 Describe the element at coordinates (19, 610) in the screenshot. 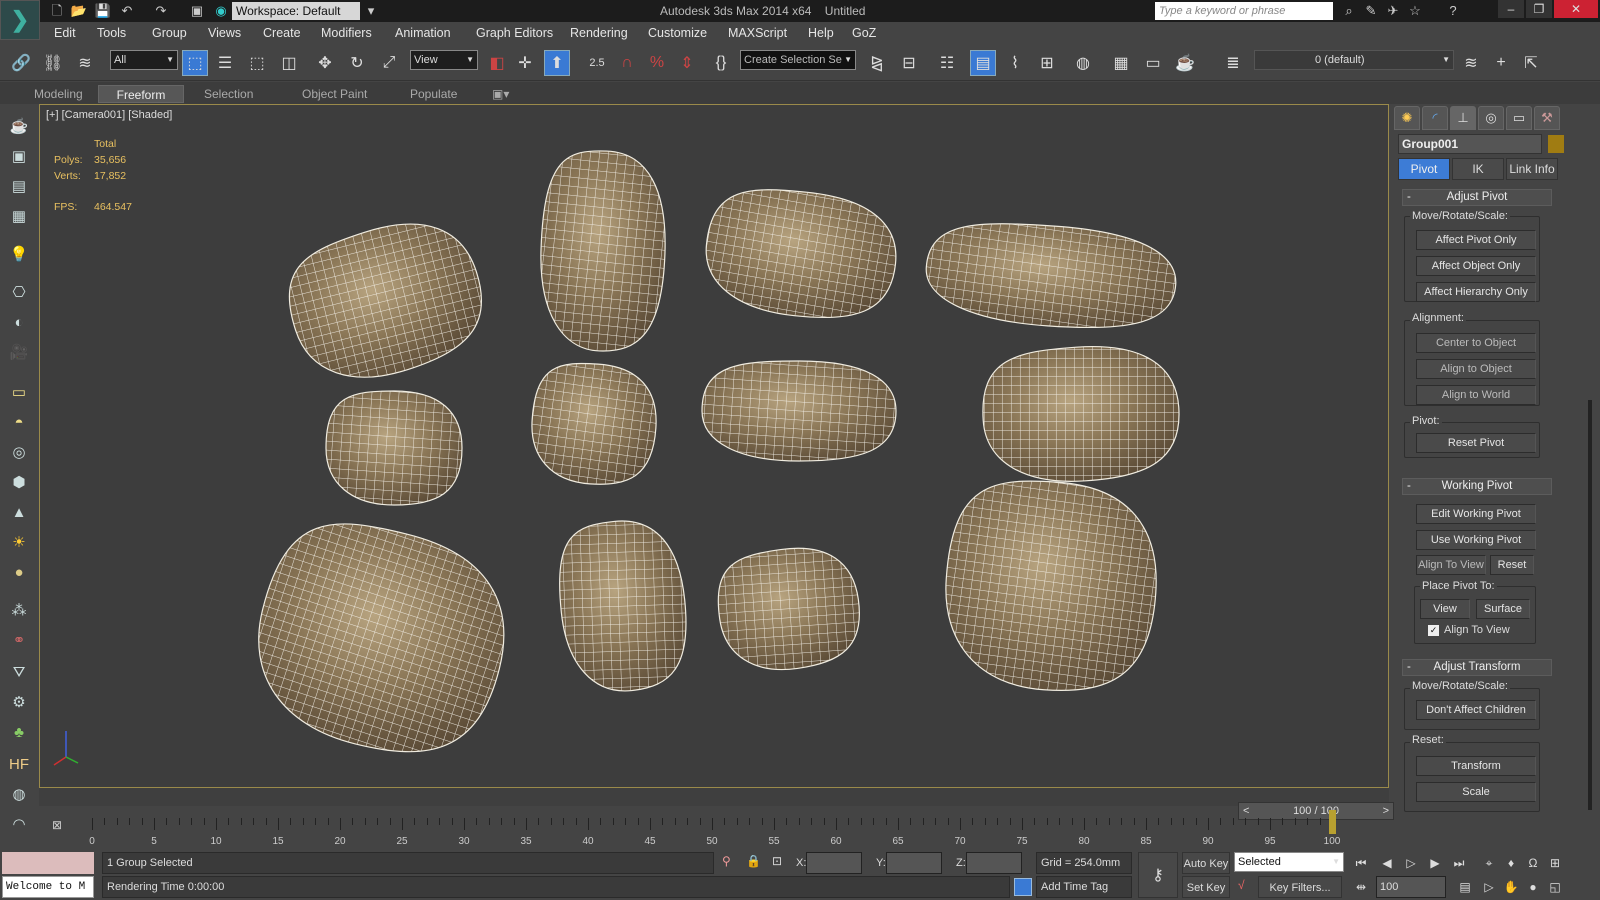

I see `particles-icon: ⁂` at that location.